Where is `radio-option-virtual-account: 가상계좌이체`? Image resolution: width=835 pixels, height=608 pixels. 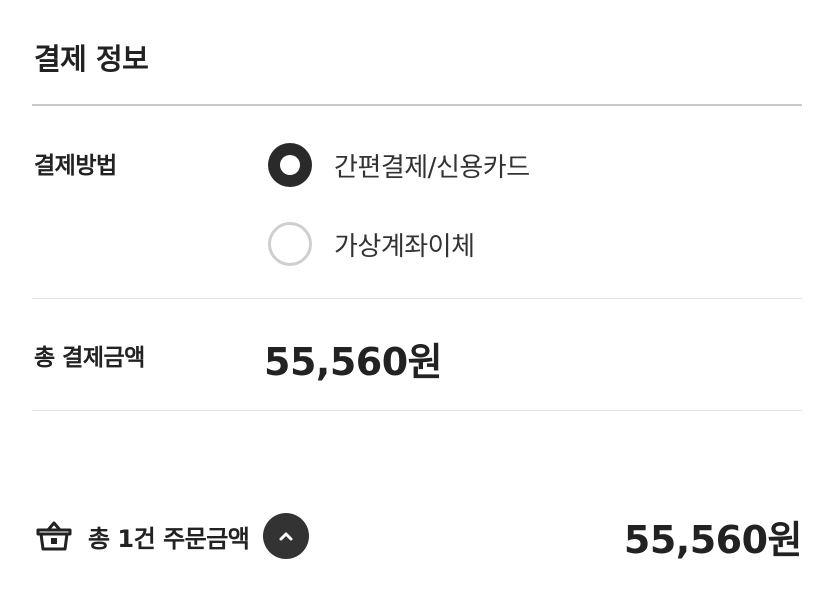 radio-option-virtual-account: 가상계좌이체 is located at coordinates (371, 244).